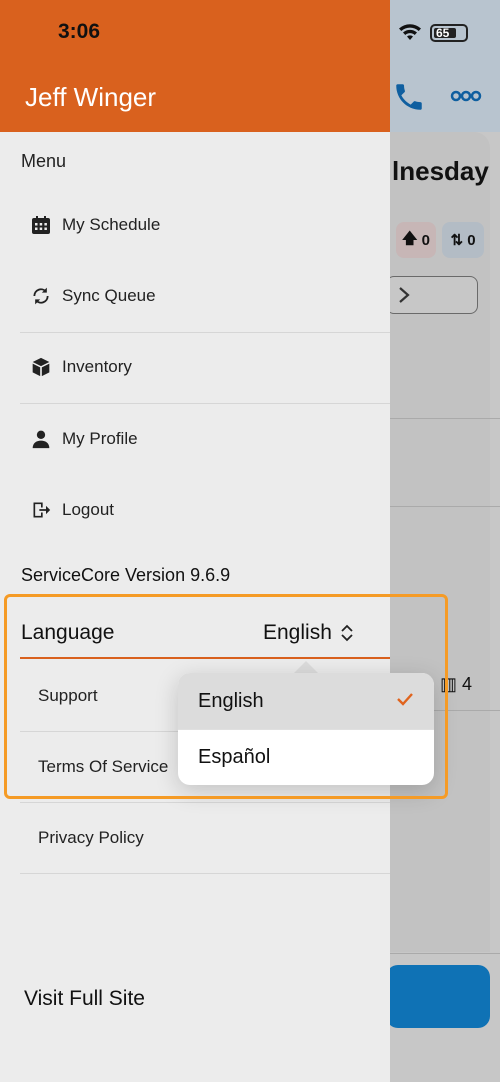 This screenshot has height=1082, width=500. I want to click on boxes-icon: ▥, so click(449, 684).